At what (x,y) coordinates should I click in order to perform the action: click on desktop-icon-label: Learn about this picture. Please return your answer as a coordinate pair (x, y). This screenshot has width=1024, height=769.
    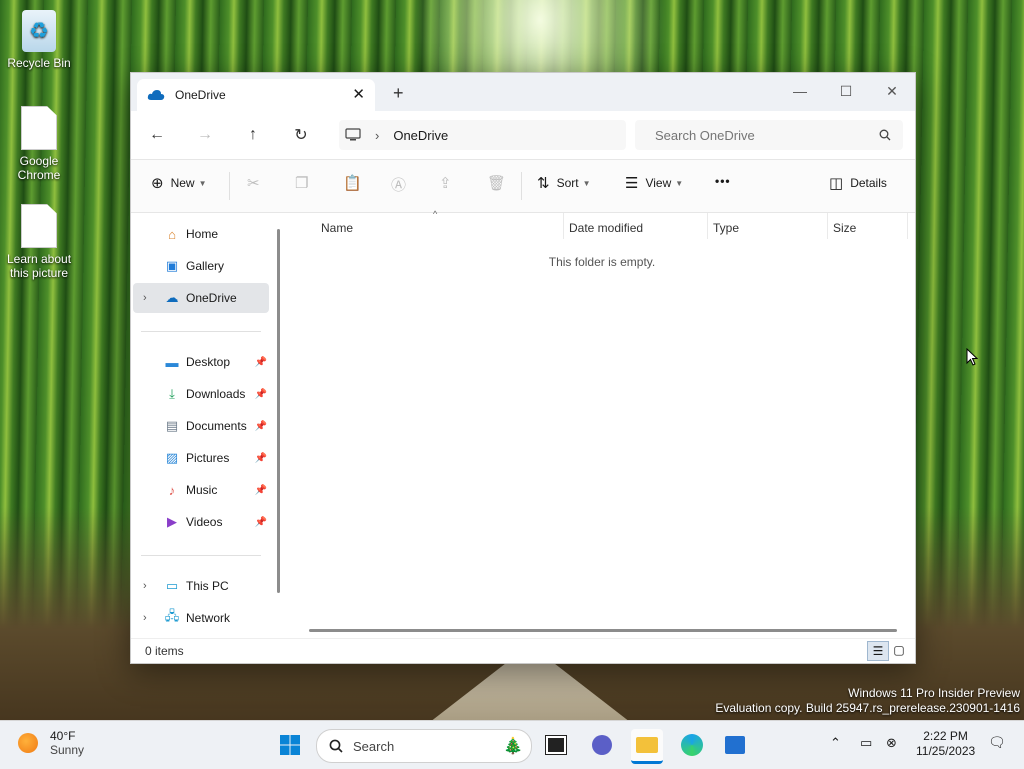
    Looking at the image, I should click on (39, 266).